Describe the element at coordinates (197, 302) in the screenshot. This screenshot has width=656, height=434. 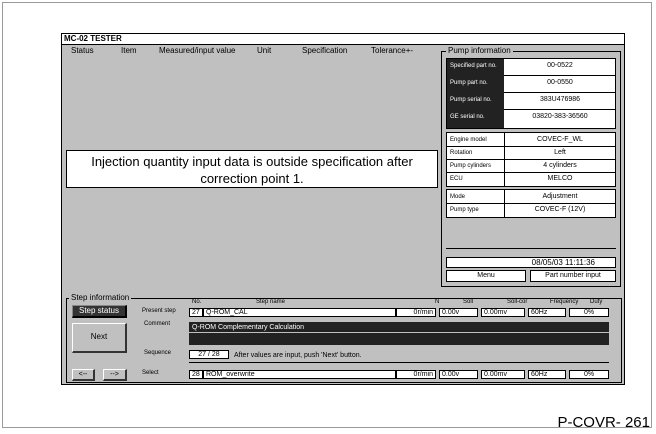
I see `col-no: No.` at that location.